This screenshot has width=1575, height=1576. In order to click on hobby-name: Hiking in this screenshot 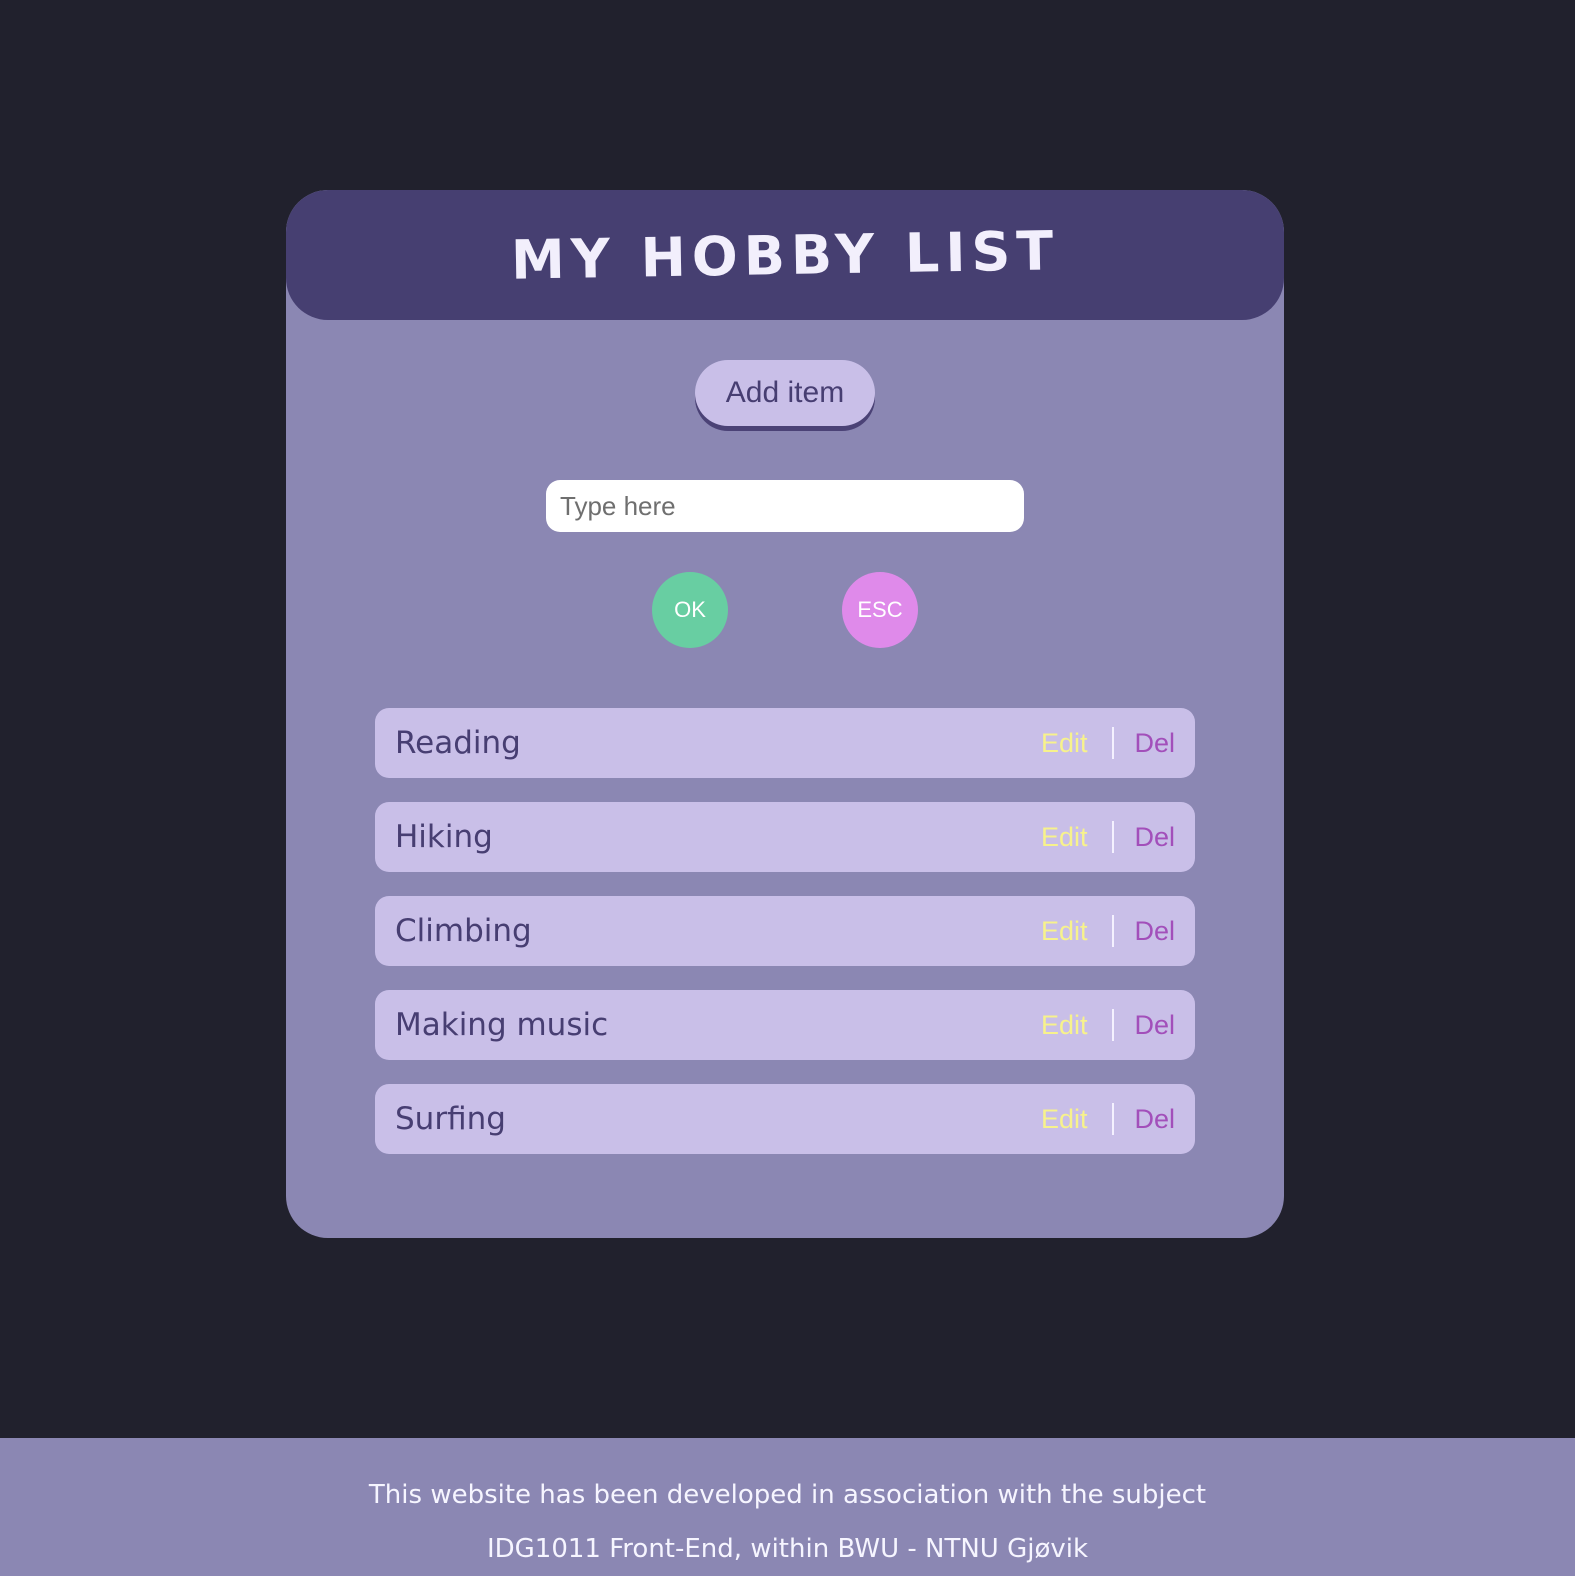, I will do `click(444, 837)`.